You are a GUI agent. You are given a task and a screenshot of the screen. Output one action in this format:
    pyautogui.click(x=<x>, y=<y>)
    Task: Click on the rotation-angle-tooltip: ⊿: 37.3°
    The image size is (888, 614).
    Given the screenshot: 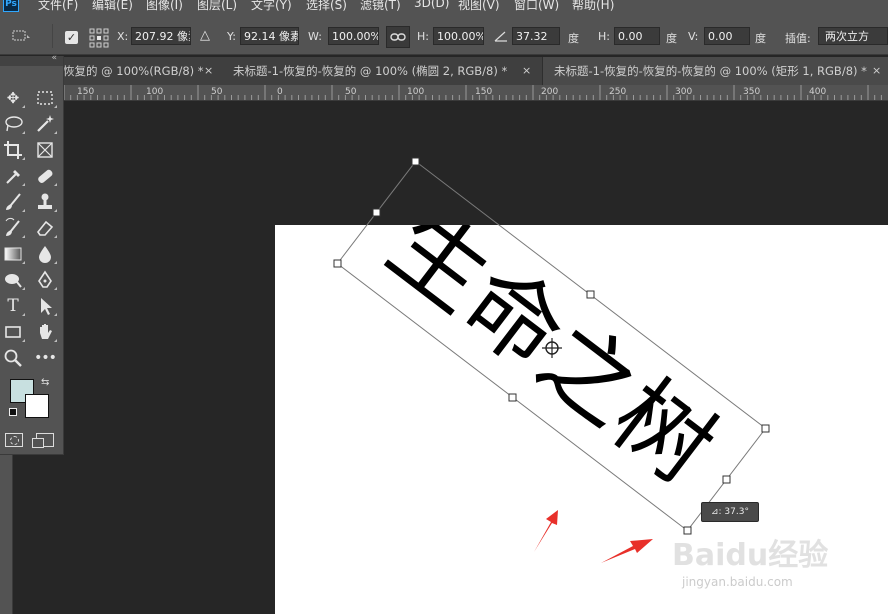 What is the action you would take?
    pyautogui.click(x=730, y=512)
    